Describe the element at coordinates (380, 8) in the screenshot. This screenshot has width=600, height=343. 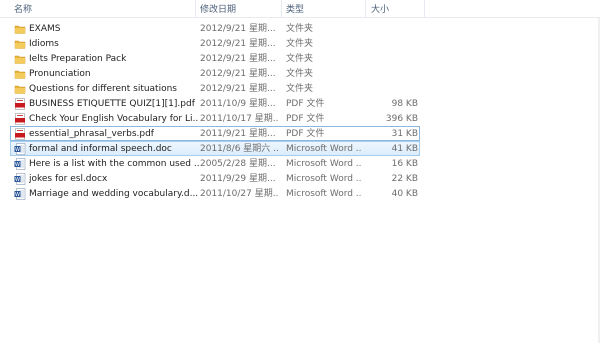
I see `column-header-size: 大小` at that location.